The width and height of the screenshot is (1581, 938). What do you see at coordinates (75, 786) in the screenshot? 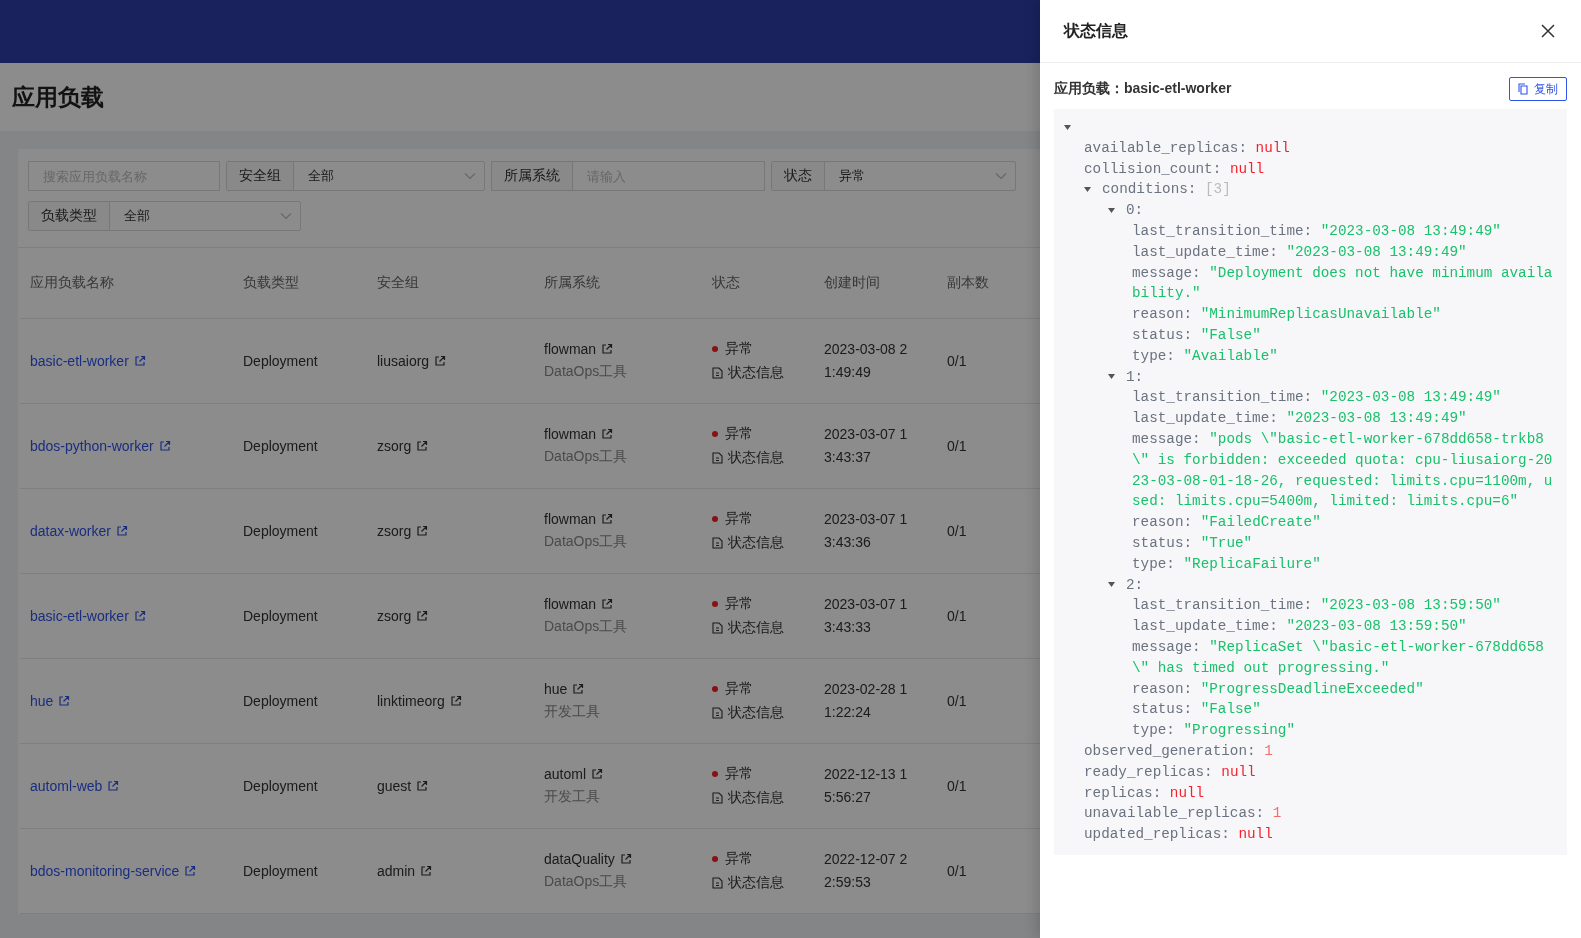
I see `workload-link: automl-web` at bounding box center [75, 786].